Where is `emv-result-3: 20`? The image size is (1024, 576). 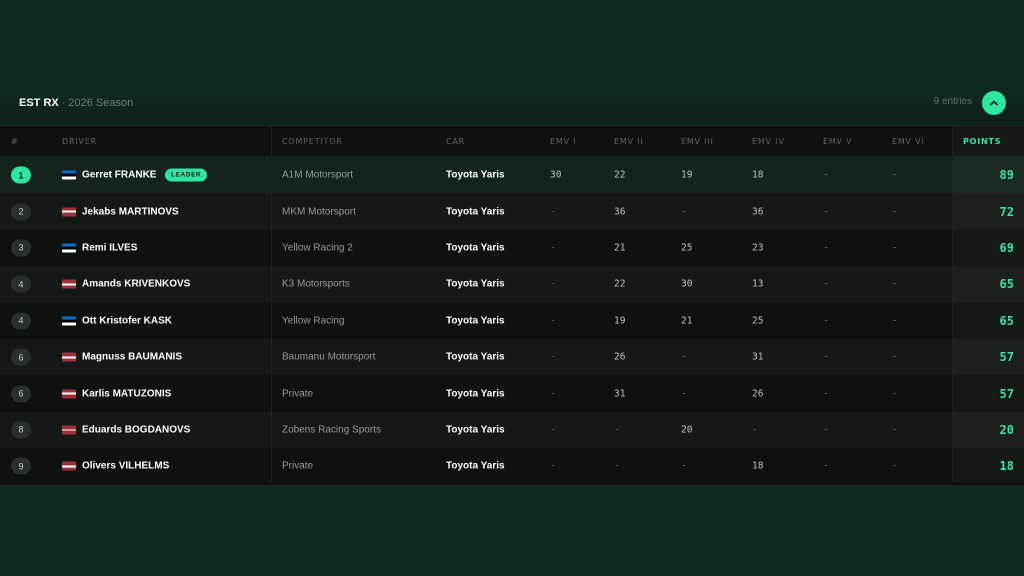
emv-result-3: 20 is located at coordinates (687, 430).